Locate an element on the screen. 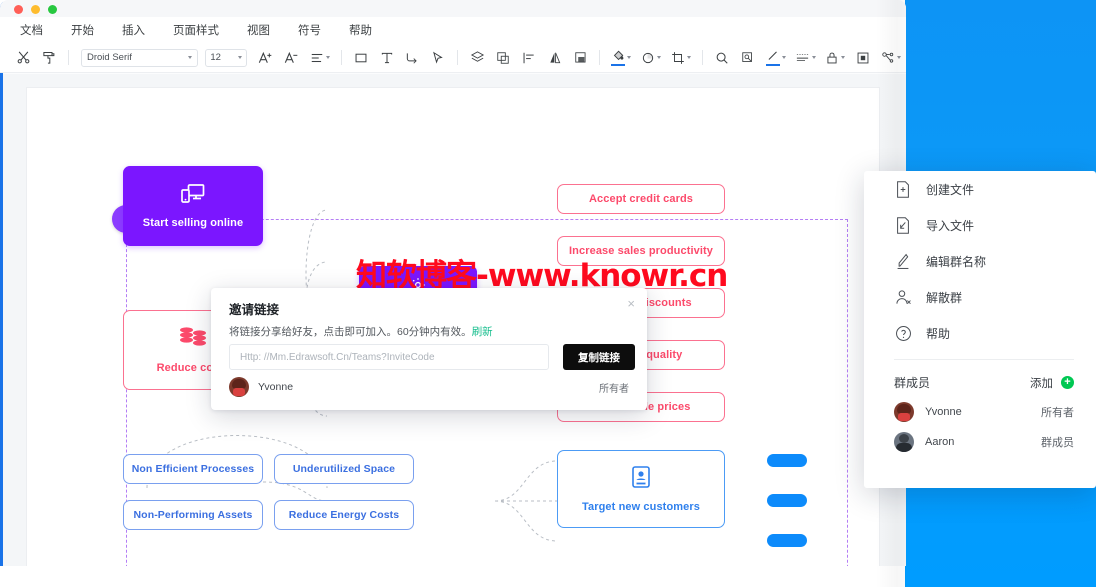 This screenshot has height=587, width=1096. node-label: Non Efficient Processes is located at coordinates (193, 469).